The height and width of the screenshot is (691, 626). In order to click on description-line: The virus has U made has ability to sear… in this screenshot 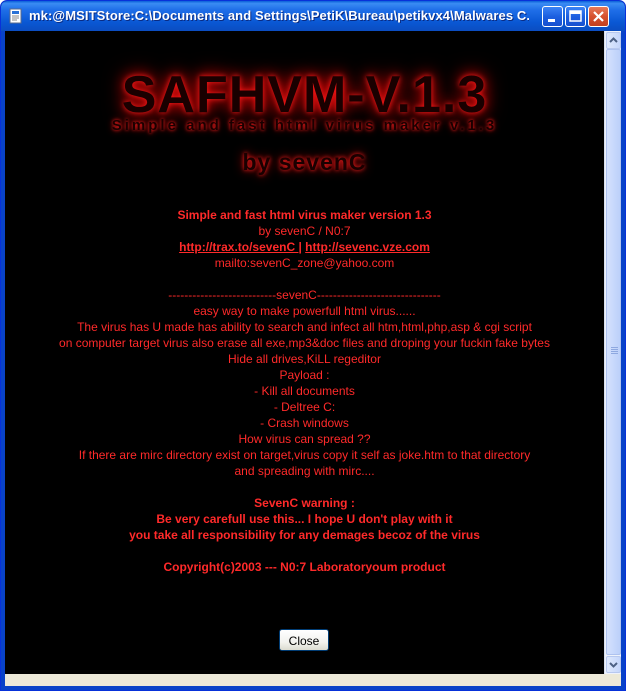, I will do `click(304, 327)`.